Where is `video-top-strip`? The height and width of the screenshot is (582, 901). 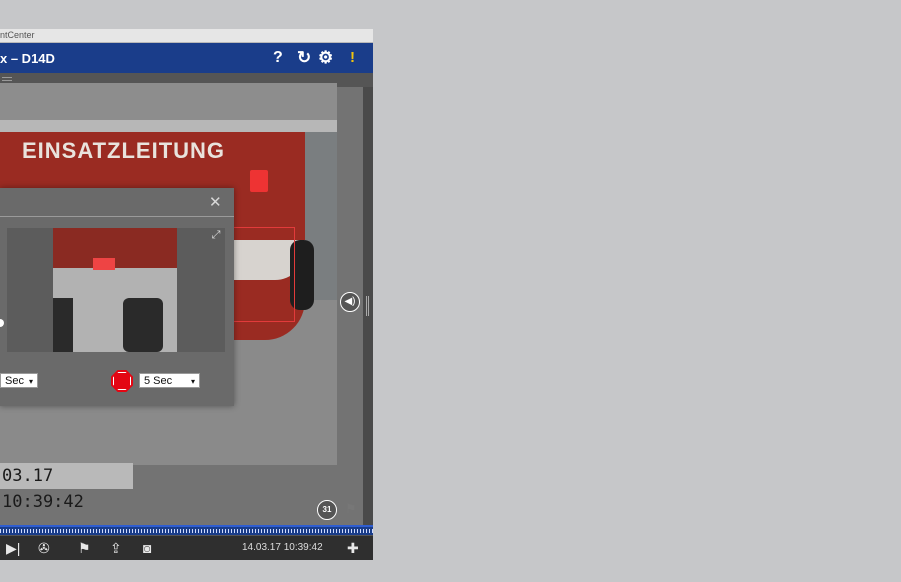
video-top-strip is located at coordinates (168, 101).